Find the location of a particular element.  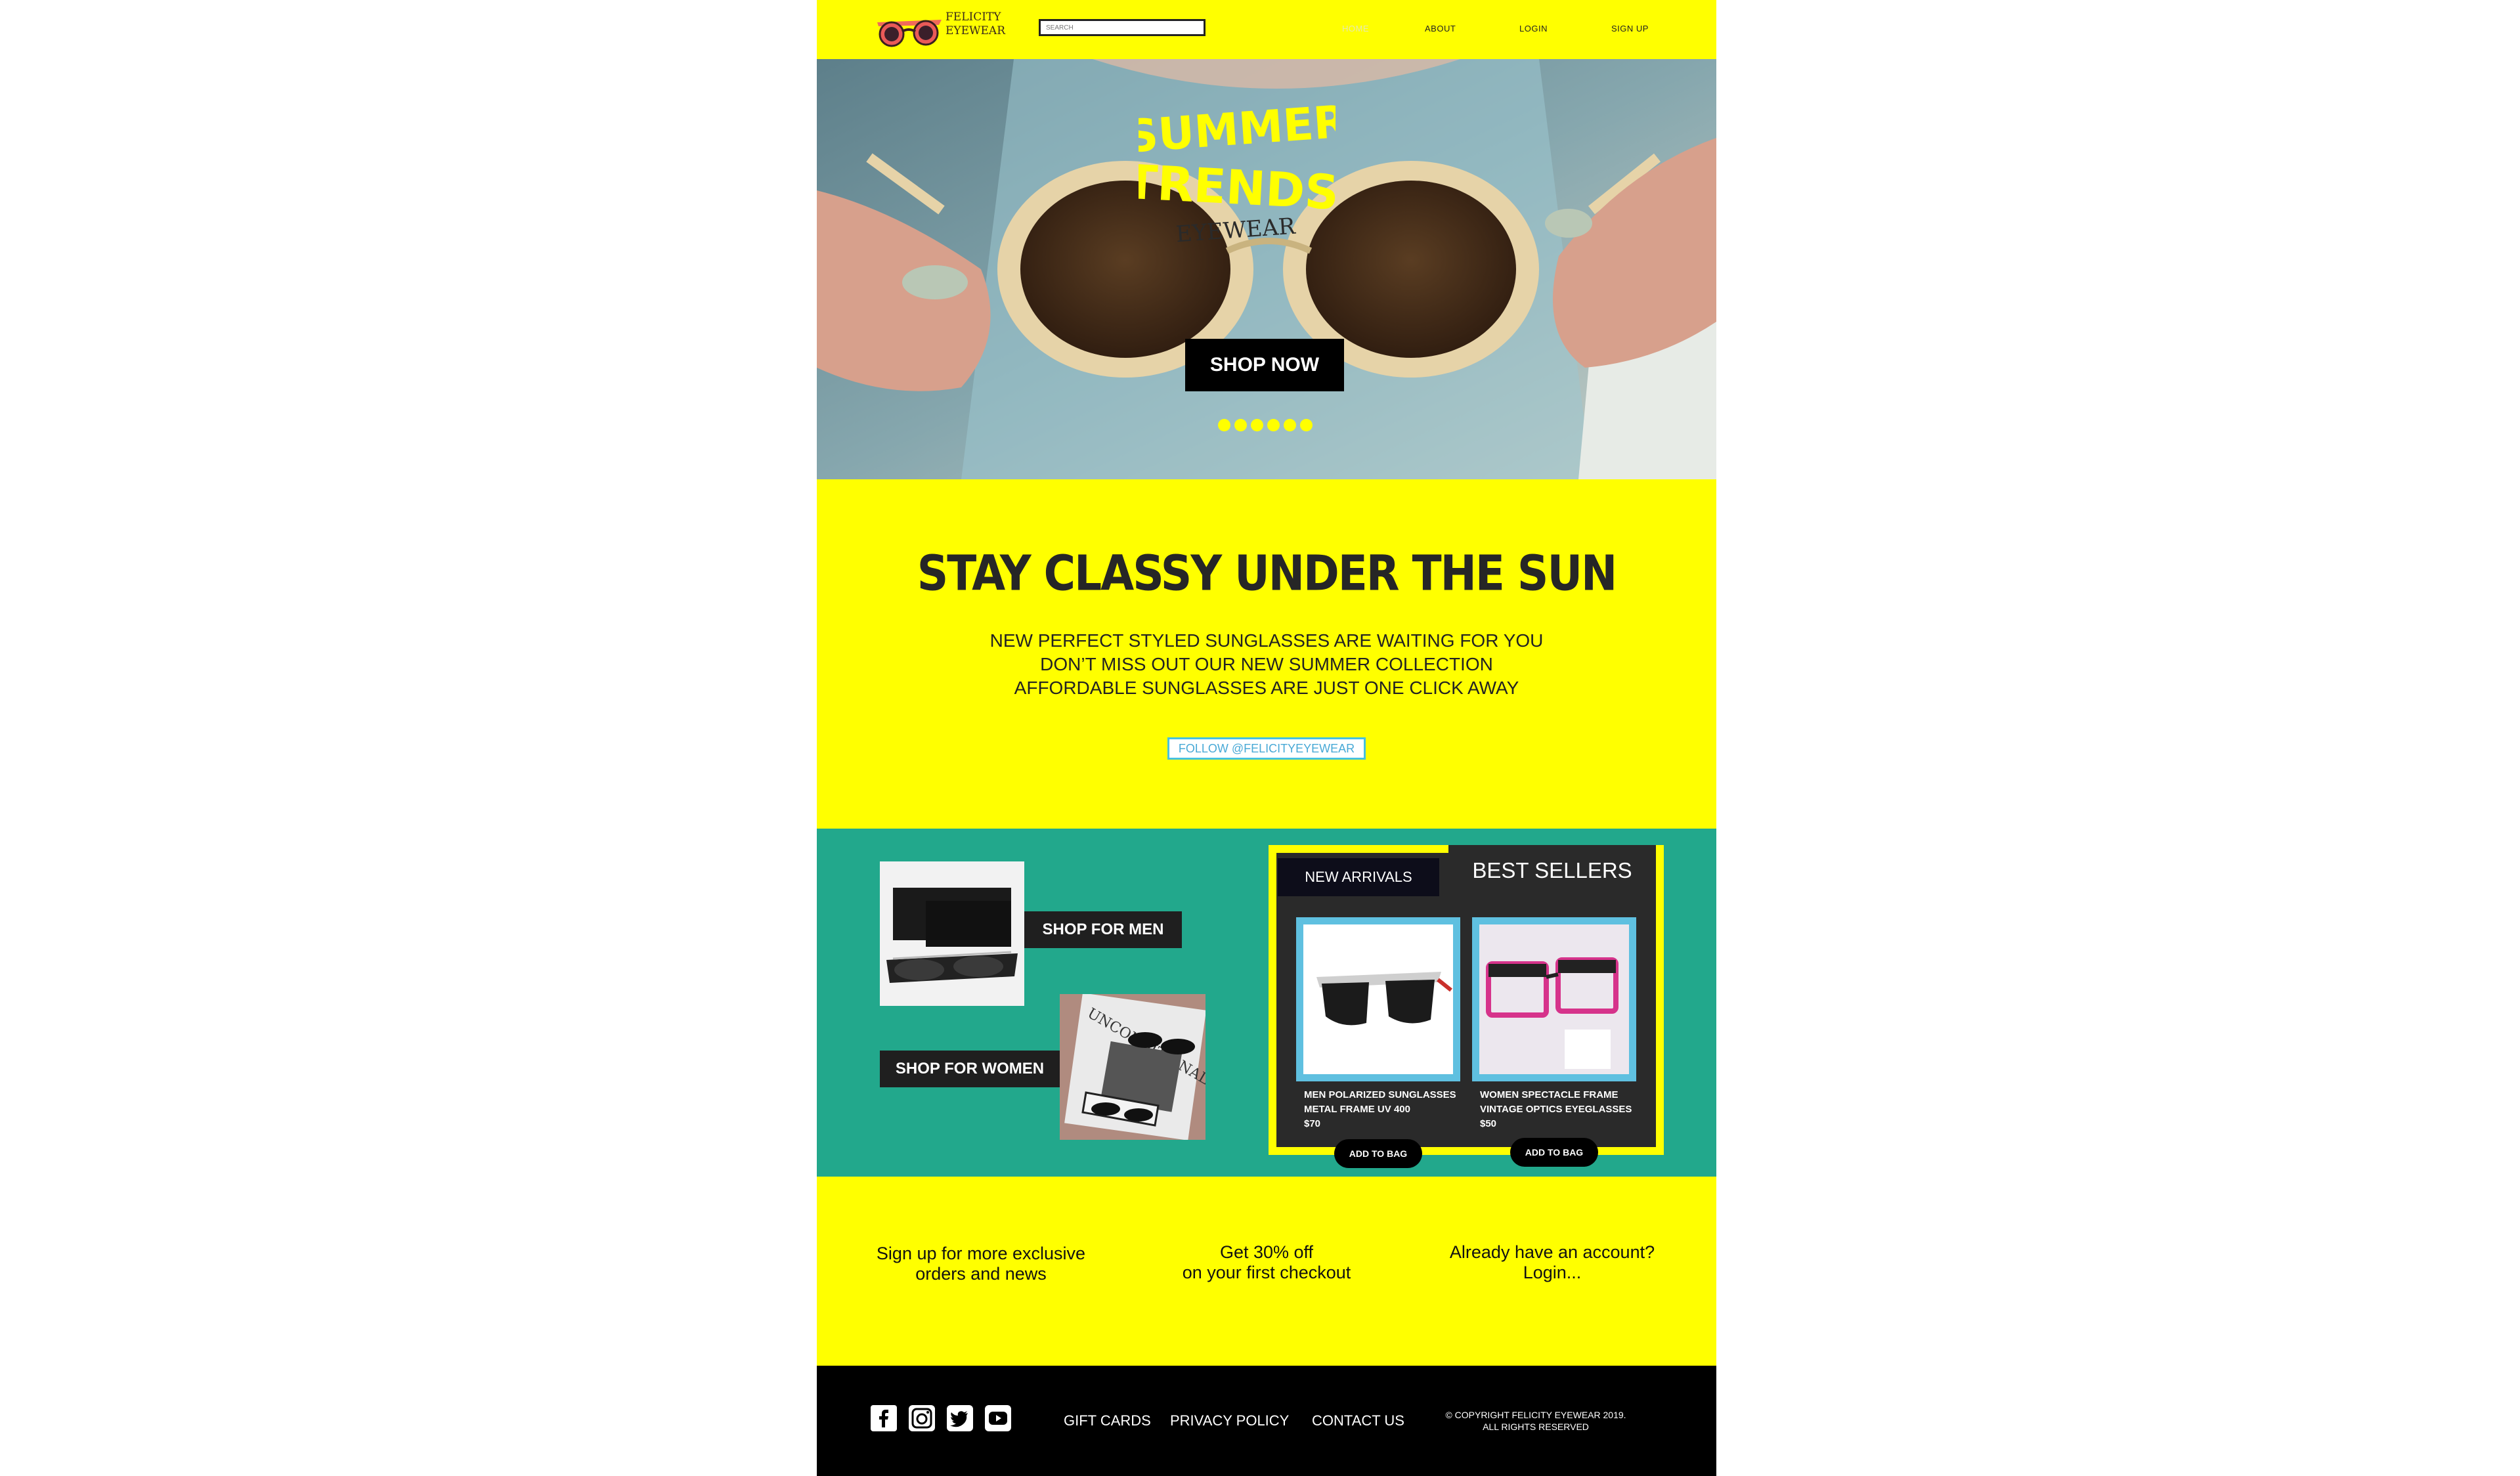

discount-line2: on your first checkout is located at coordinates (1266, 1272).